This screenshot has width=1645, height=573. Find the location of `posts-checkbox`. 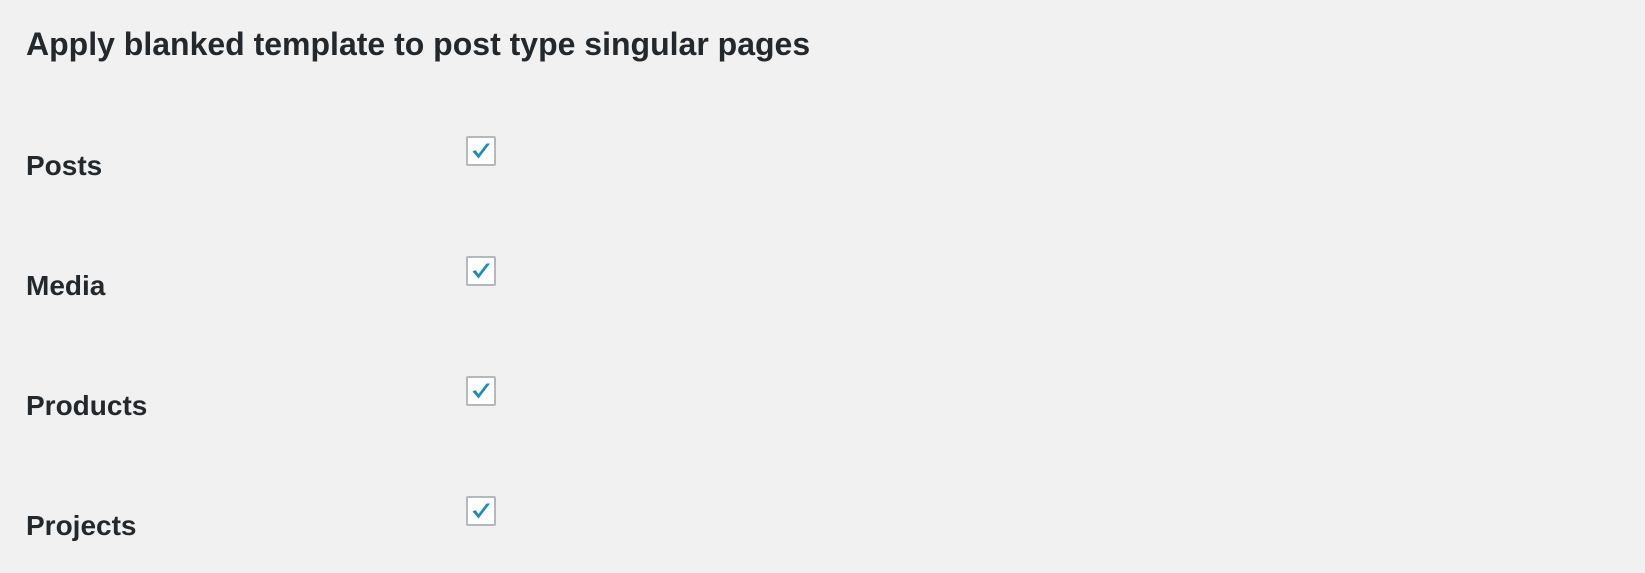

posts-checkbox is located at coordinates (481, 151).